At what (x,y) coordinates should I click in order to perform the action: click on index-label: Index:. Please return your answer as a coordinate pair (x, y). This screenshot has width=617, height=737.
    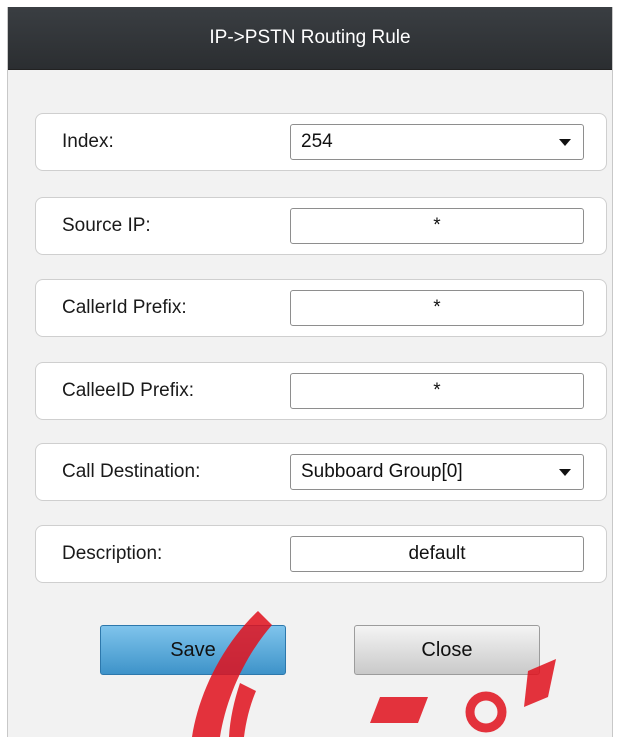
    Looking at the image, I should click on (88, 141).